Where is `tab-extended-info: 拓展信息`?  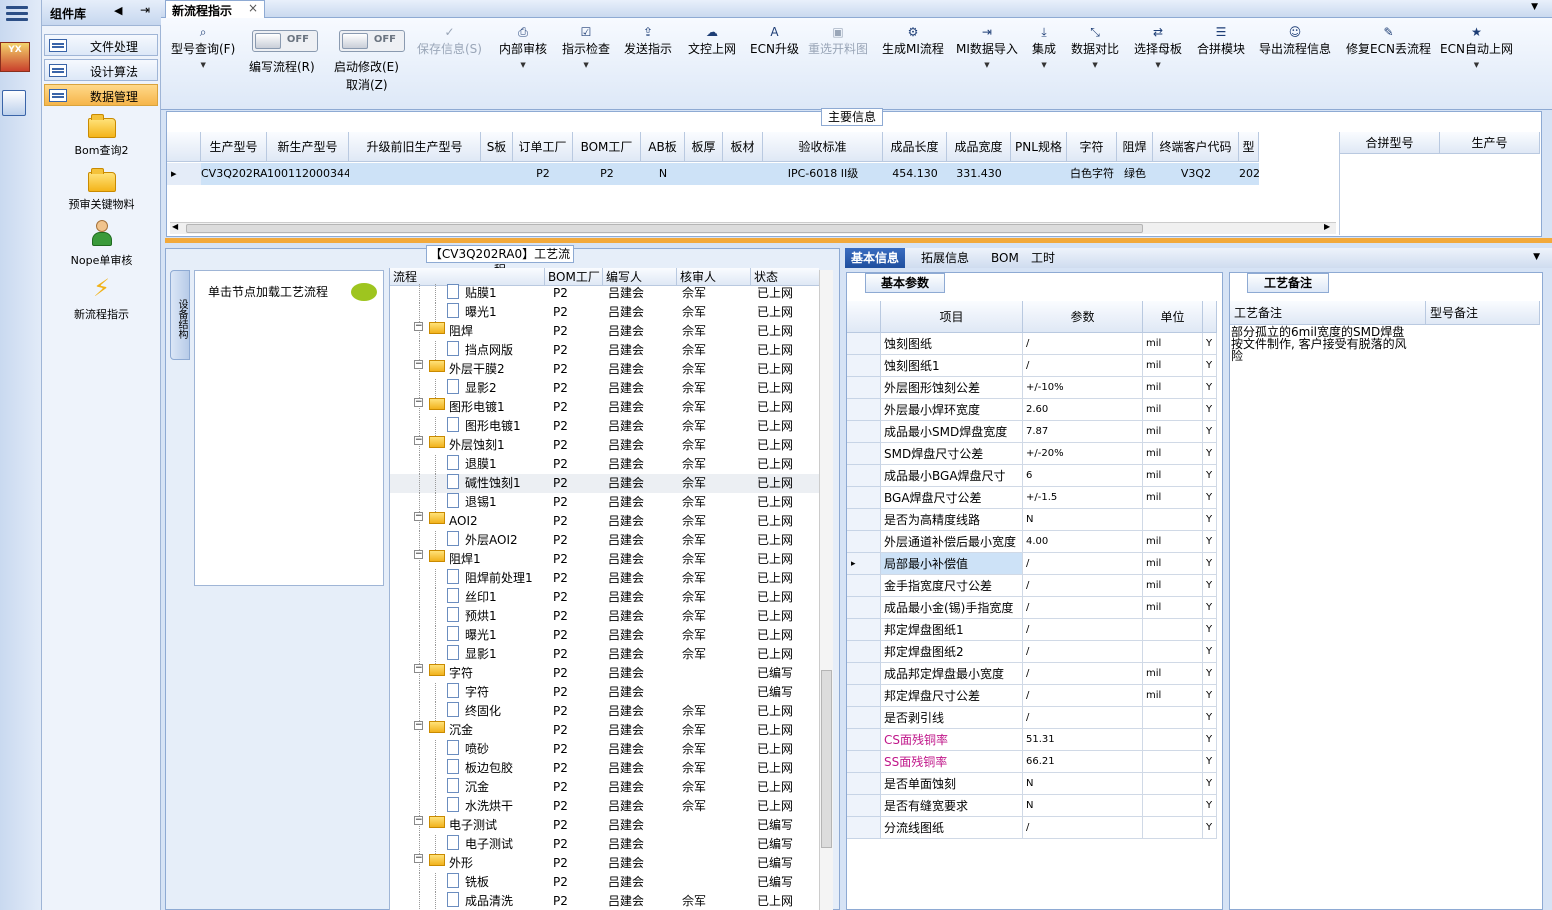 tab-extended-info: 拓展信息 is located at coordinates (945, 258).